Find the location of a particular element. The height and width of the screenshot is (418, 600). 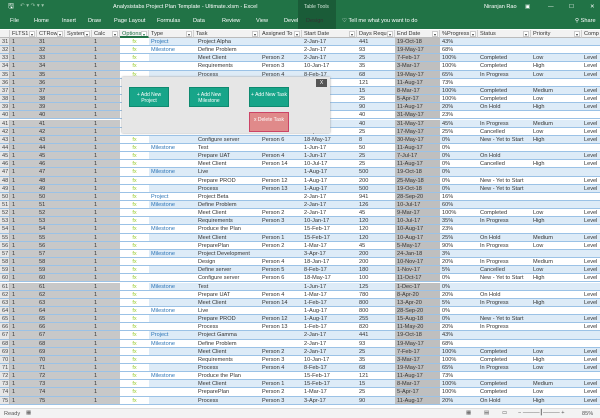

cell-status: On Hold is located at coordinates (504, 294).